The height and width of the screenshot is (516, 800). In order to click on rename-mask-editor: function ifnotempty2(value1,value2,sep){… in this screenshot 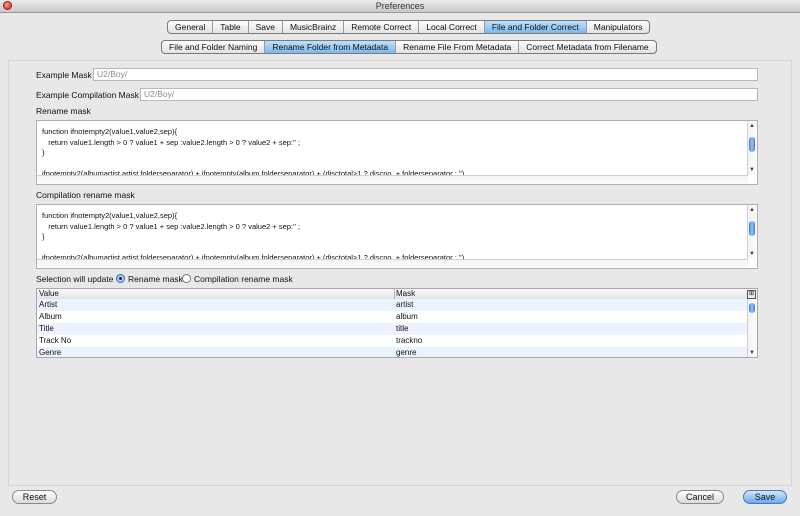, I will do `click(397, 152)`.